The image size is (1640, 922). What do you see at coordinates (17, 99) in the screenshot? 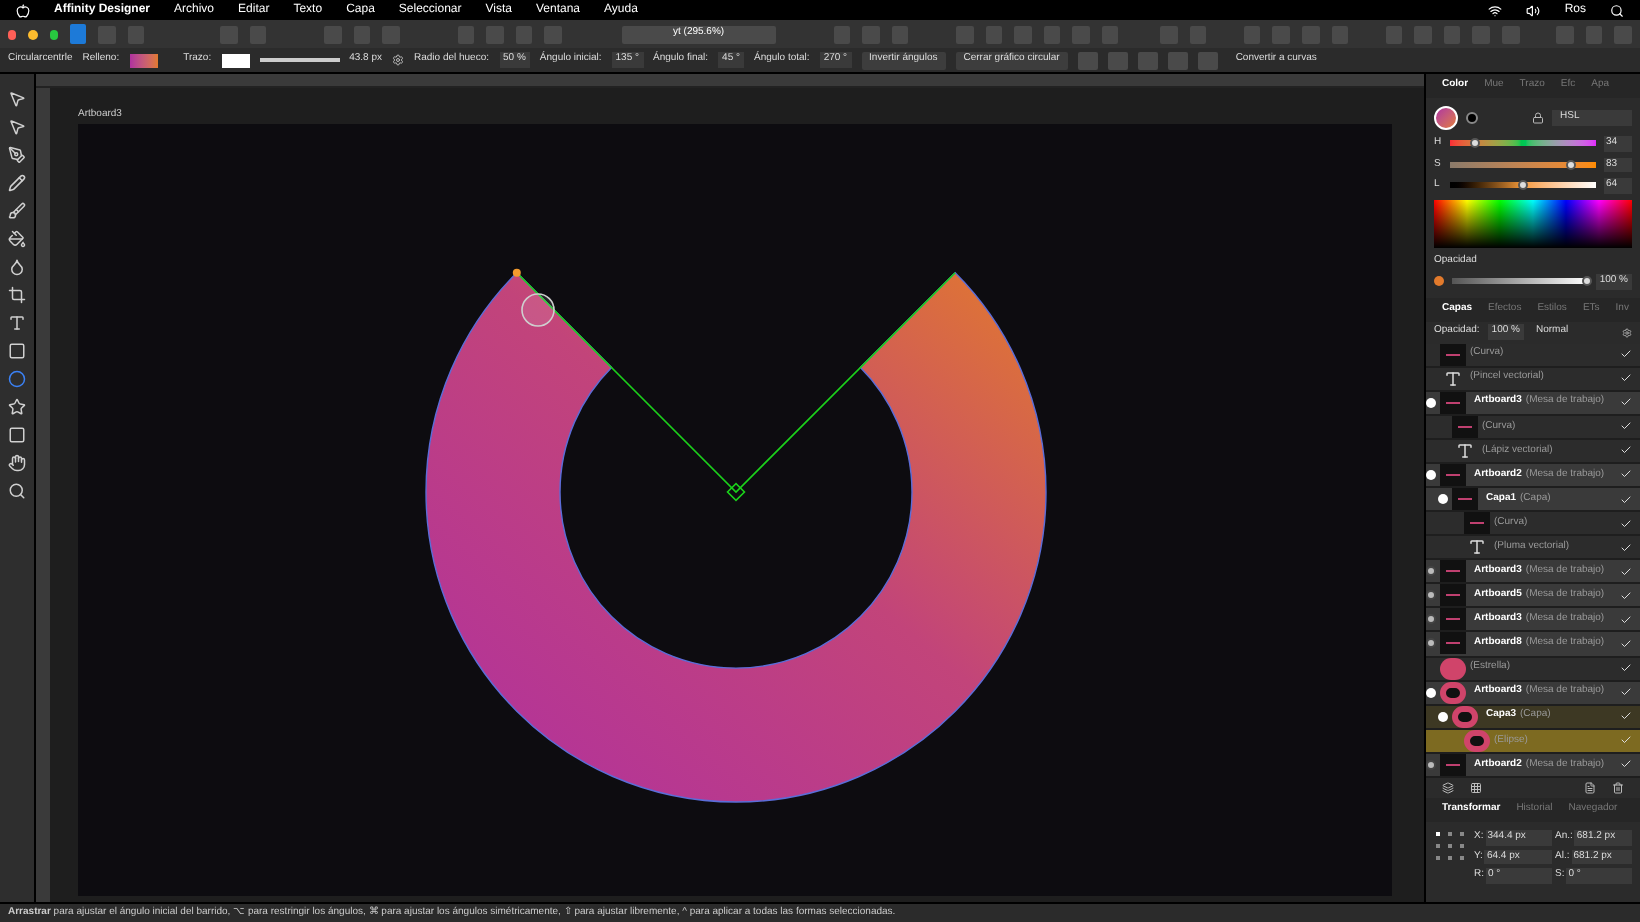
I see `pointer-icon` at bounding box center [17, 99].